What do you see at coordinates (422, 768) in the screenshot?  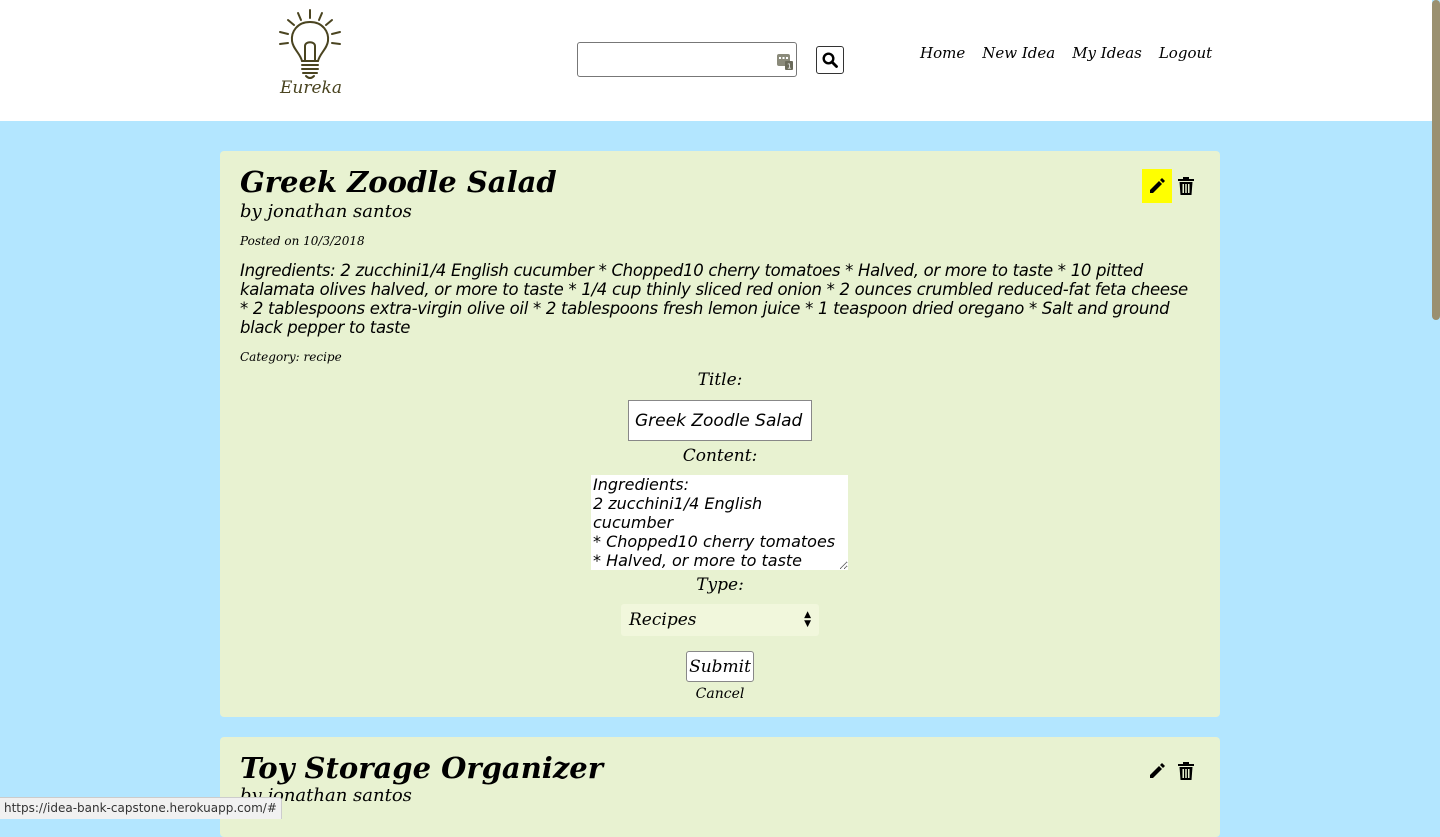 I see `idea-title: Toy Storage Organizer` at bounding box center [422, 768].